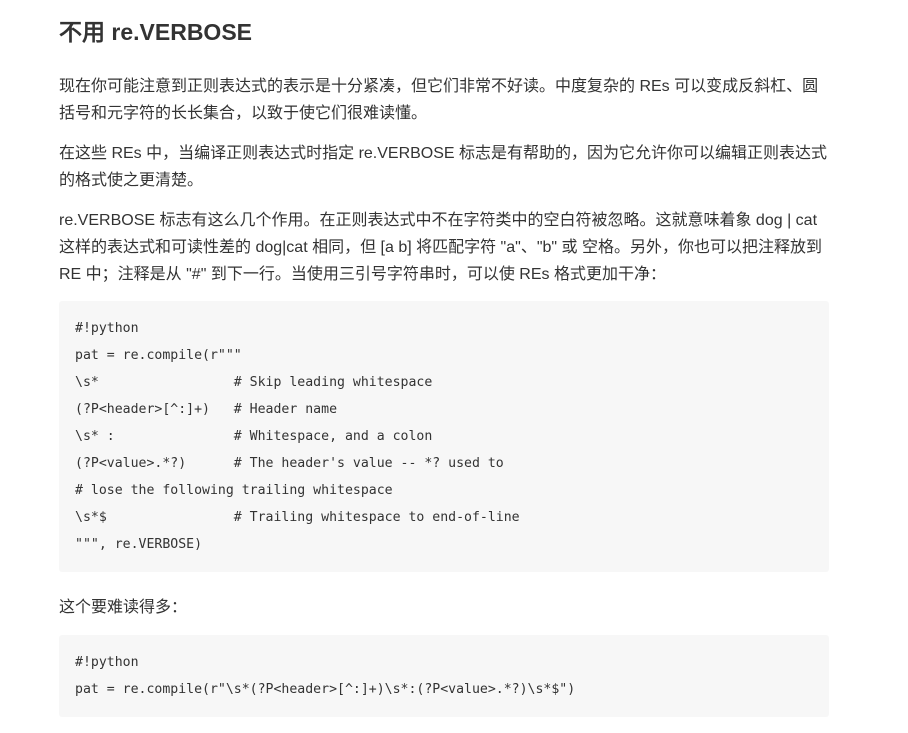 Image resolution: width=908 pixels, height=733 pixels. Describe the element at coordinates (254, 436) in the screenshot. I see `code-line: \s* : # Whitespace, and a colon` at that location.